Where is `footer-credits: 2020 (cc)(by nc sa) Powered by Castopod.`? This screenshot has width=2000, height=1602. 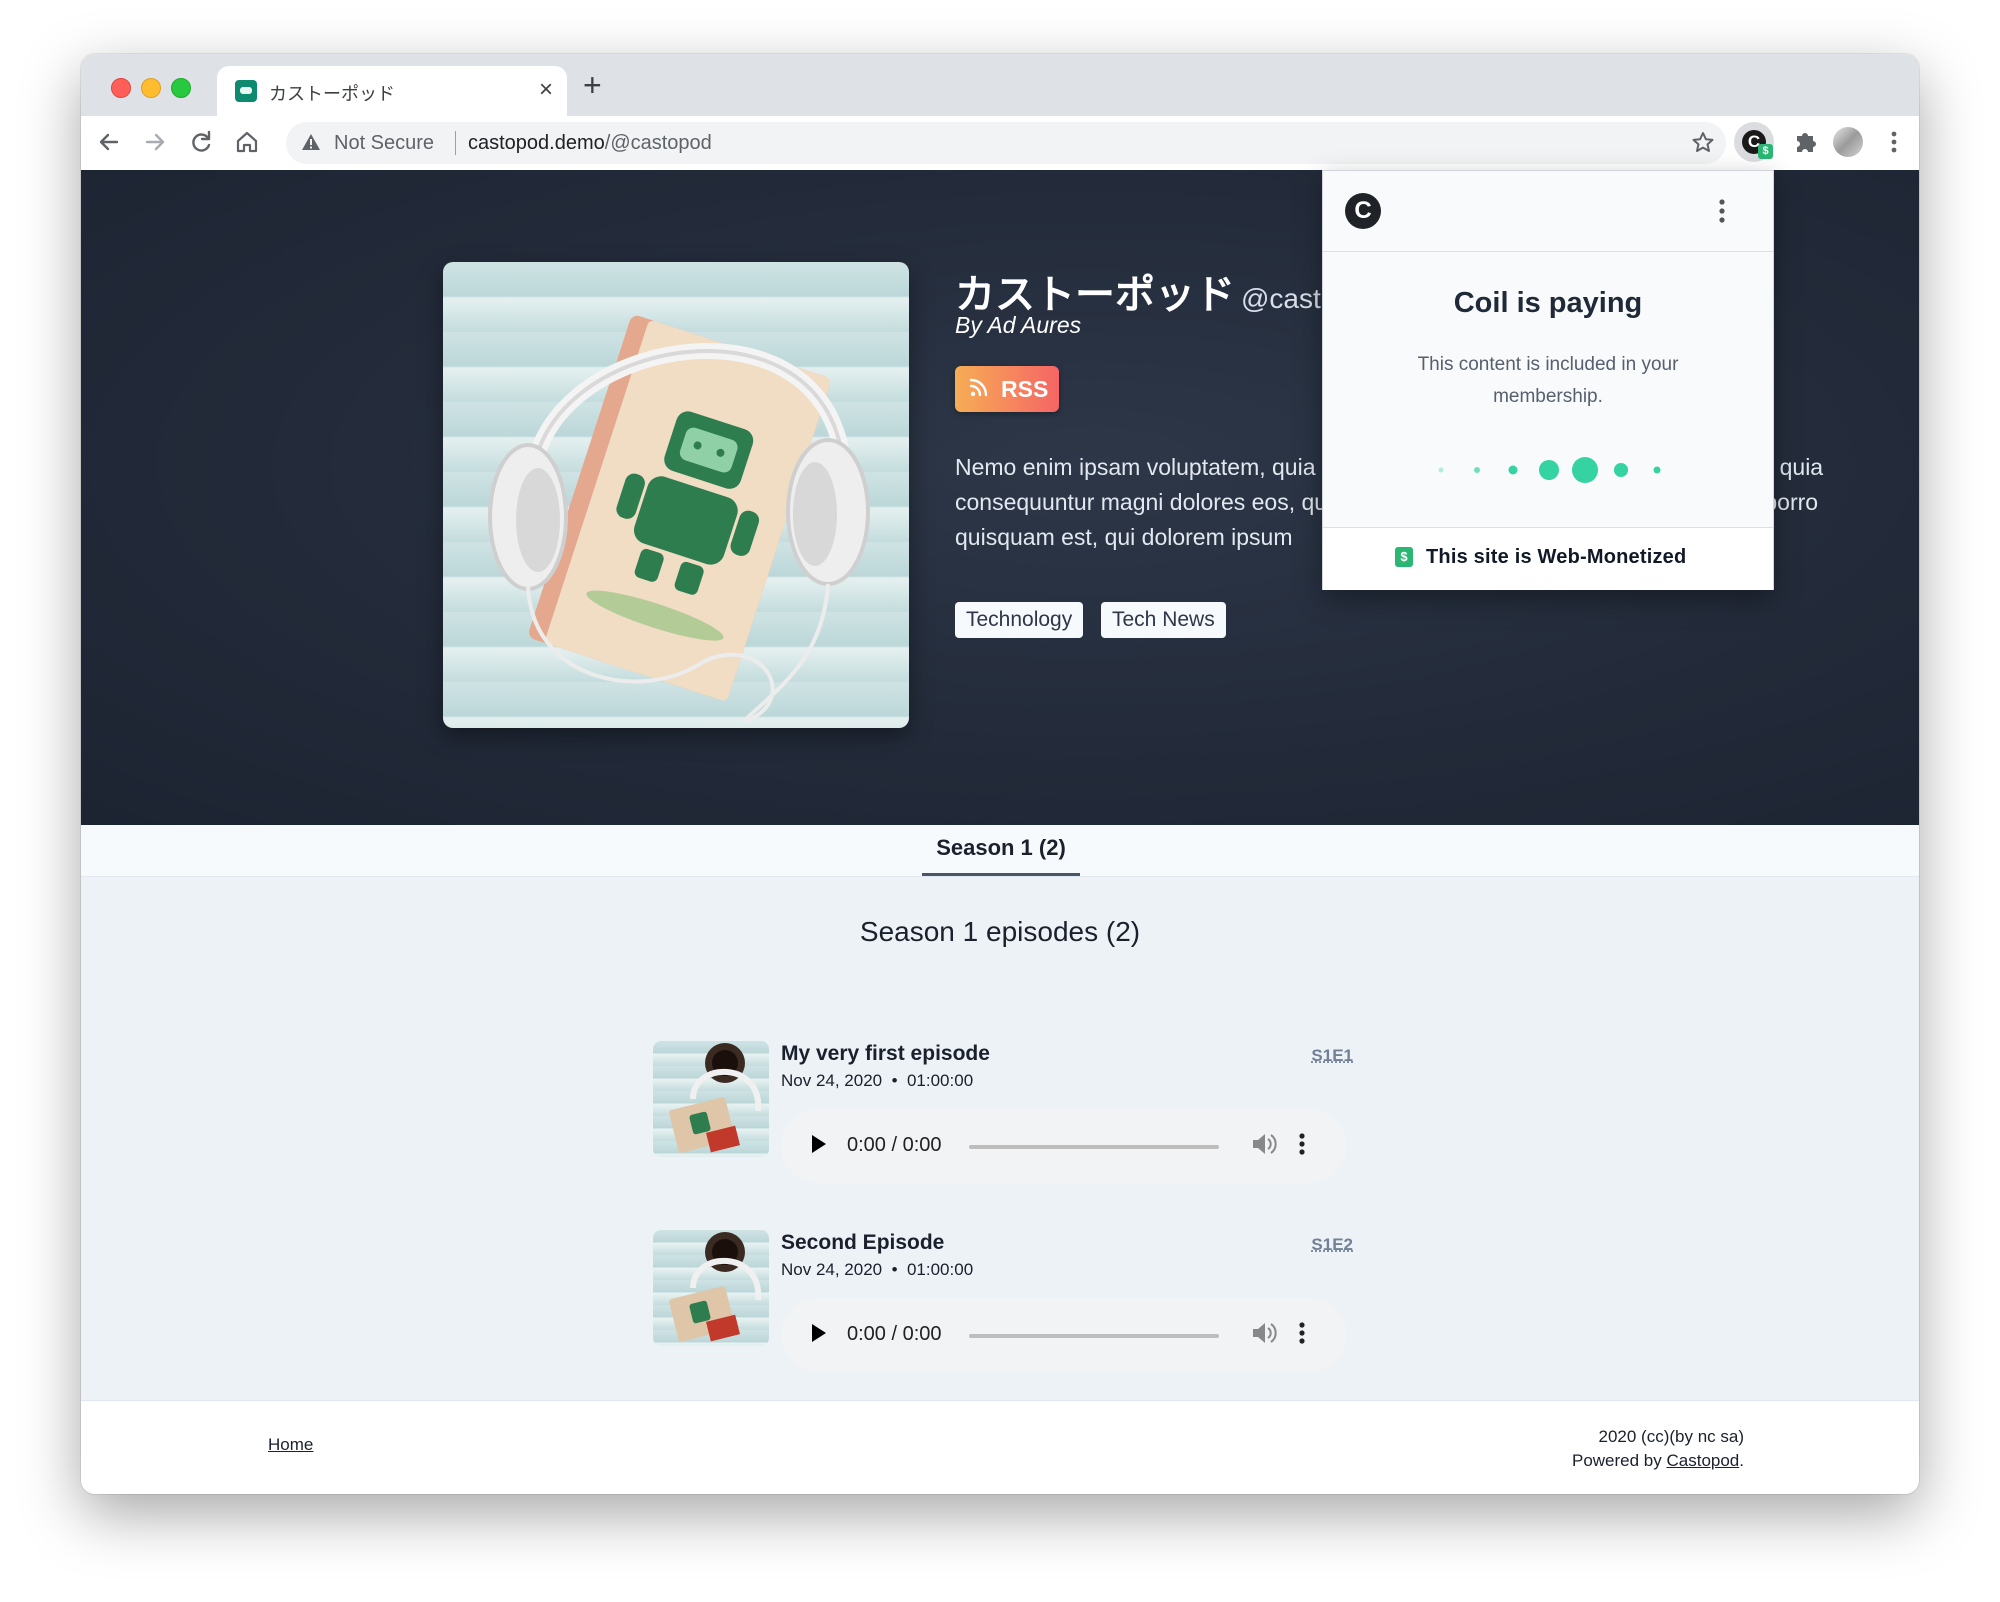 footer-credits: 2020 (cc)(by nc sa) Powered by Castopod. is located at coordinates (1658, 1449).